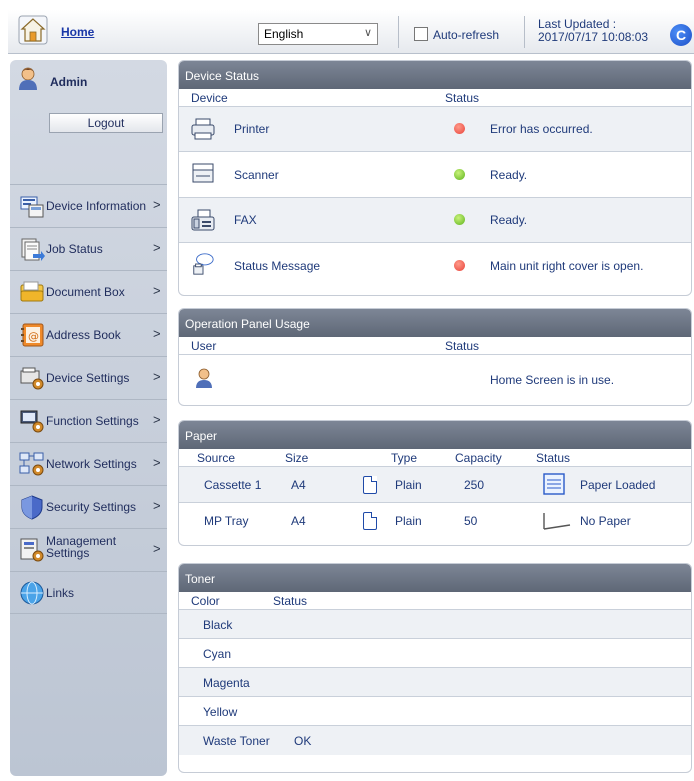 The height and width of the screenshot is (781, 694). I want to click on sidebar-item-network-settings: Network Settings >, so click(88, 463).